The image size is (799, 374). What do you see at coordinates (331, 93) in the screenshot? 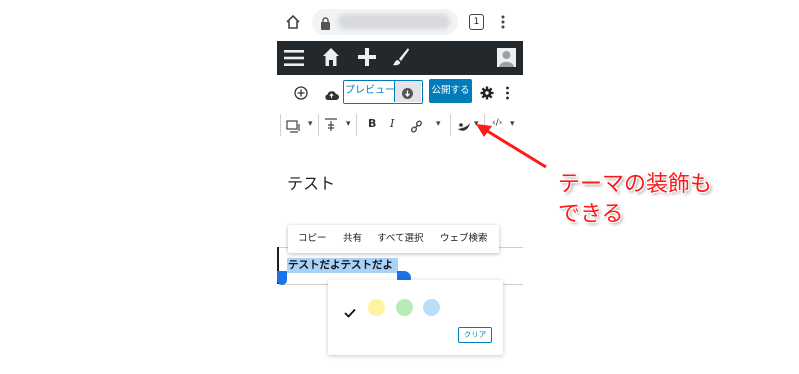
I see `cloud-upload-icon` at bounding box center [331, 93].